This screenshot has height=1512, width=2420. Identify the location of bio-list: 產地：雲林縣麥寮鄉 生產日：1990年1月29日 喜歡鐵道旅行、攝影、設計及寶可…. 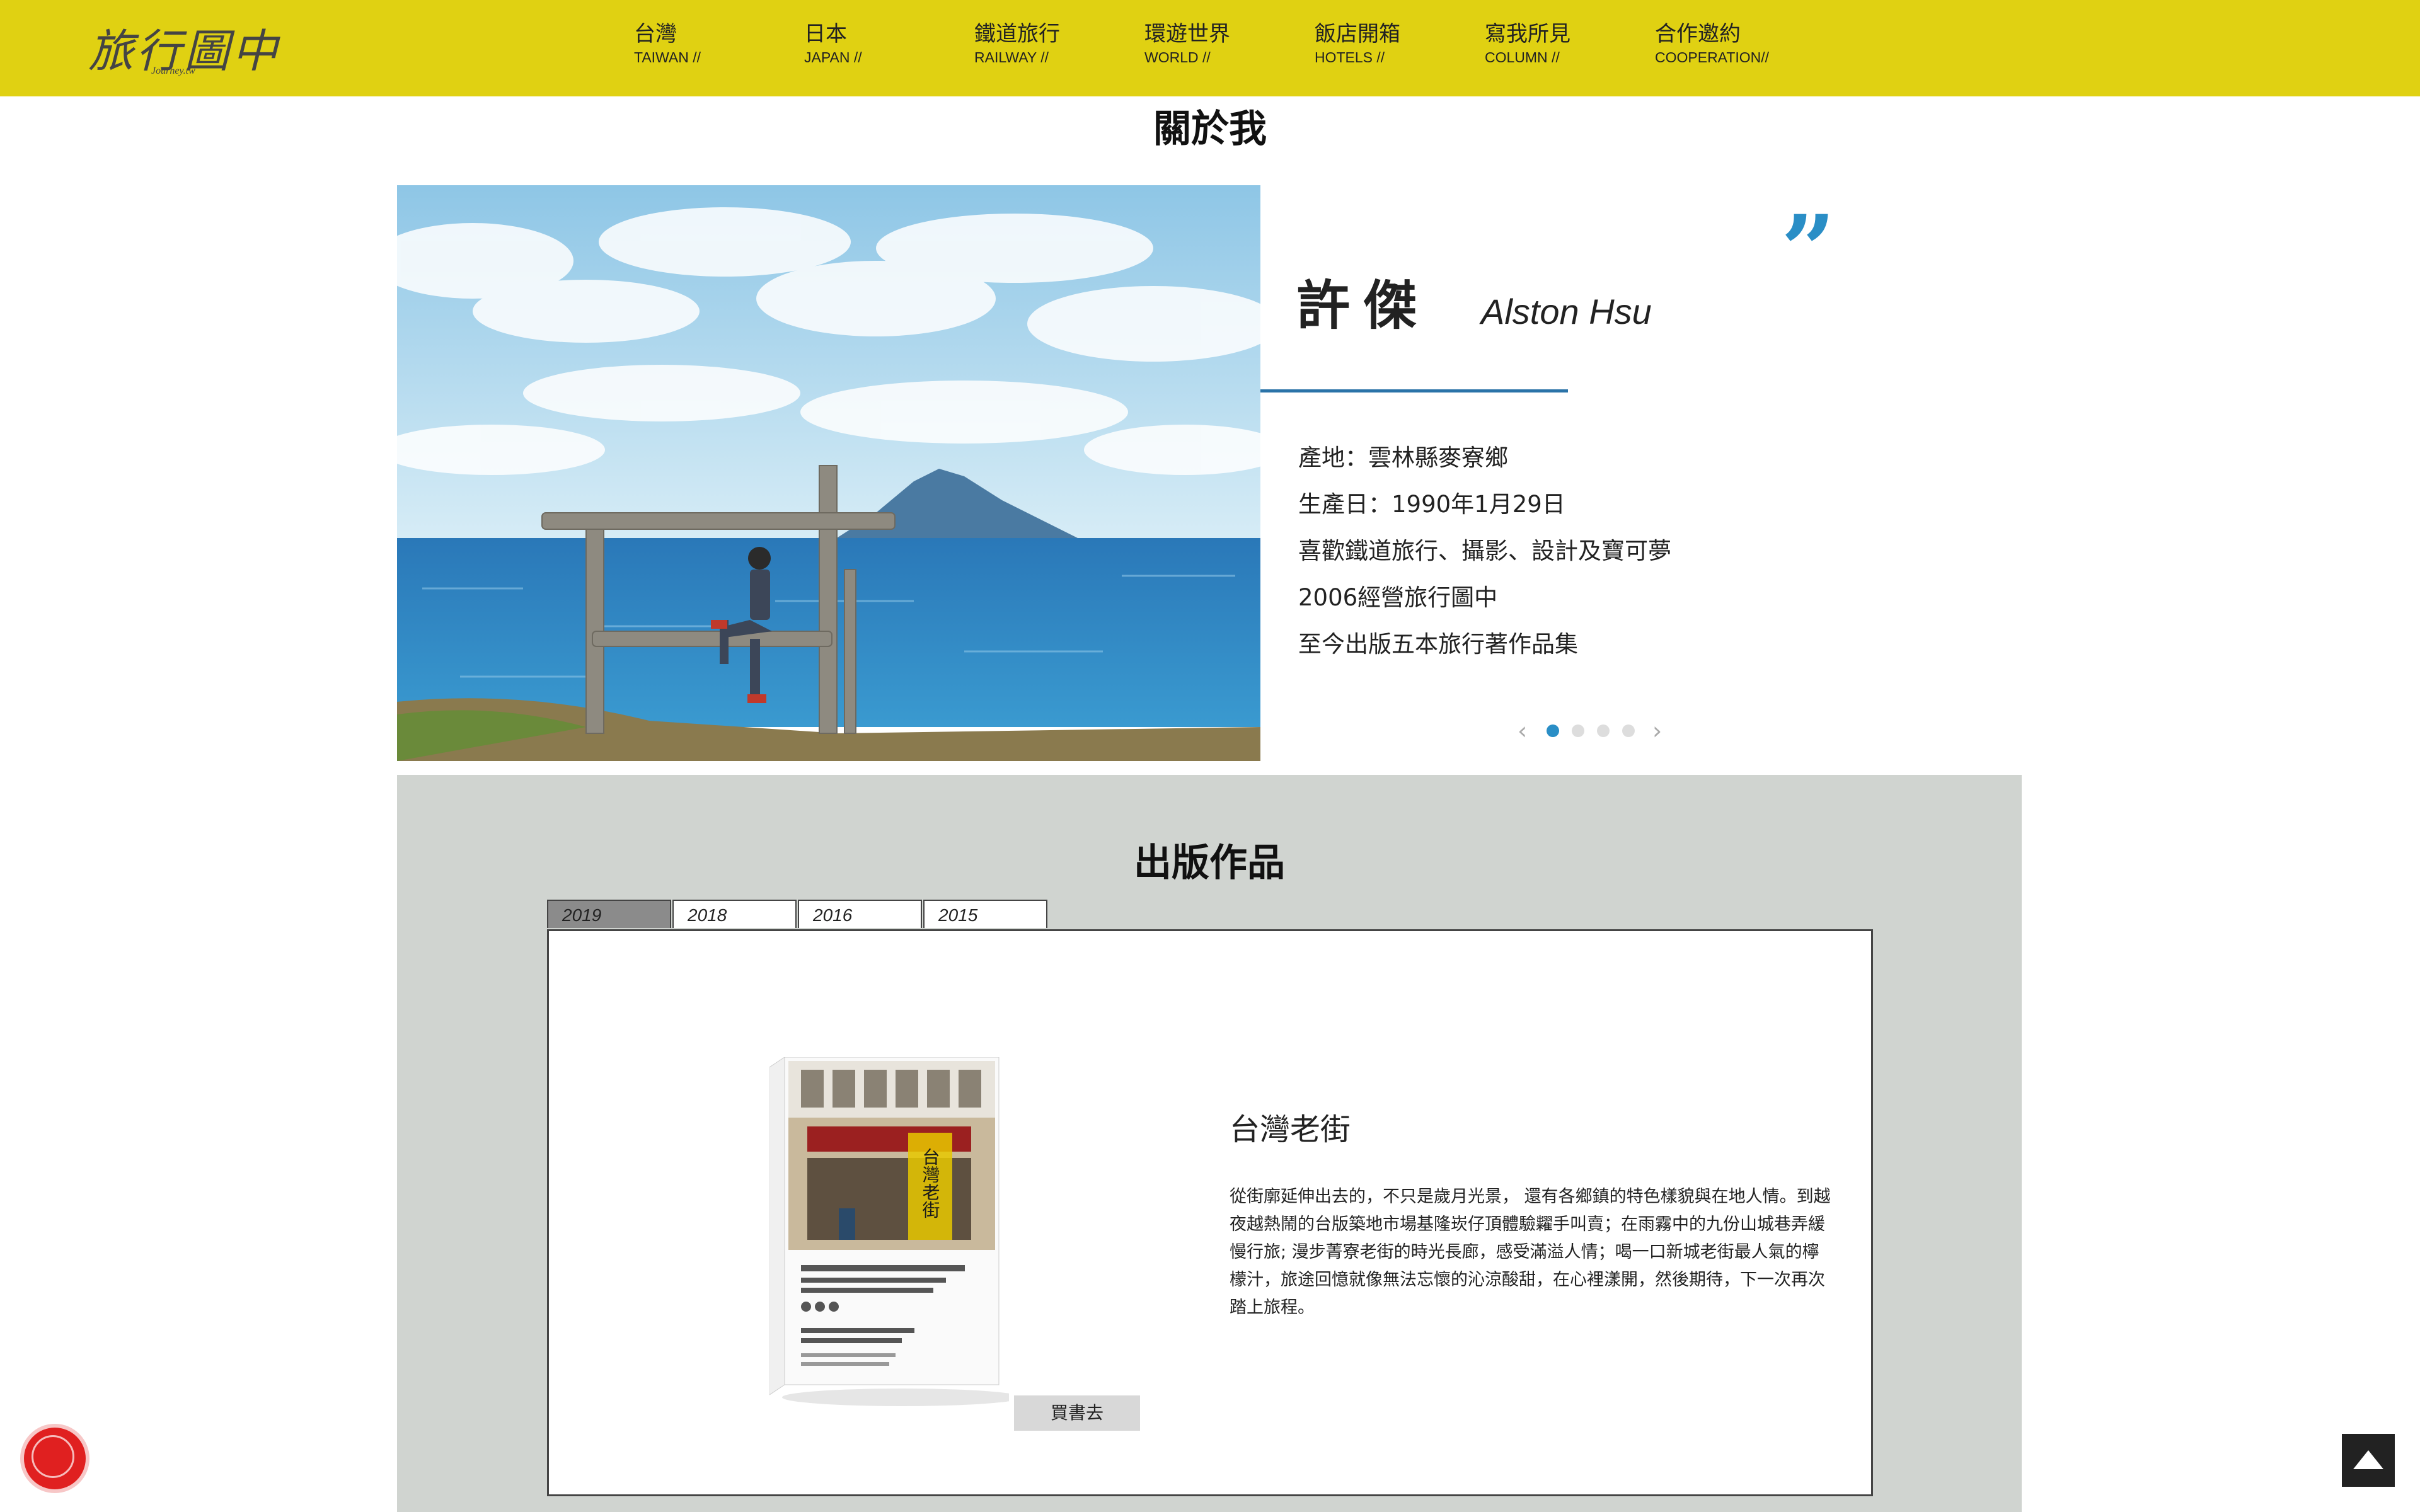
(1484, 551).